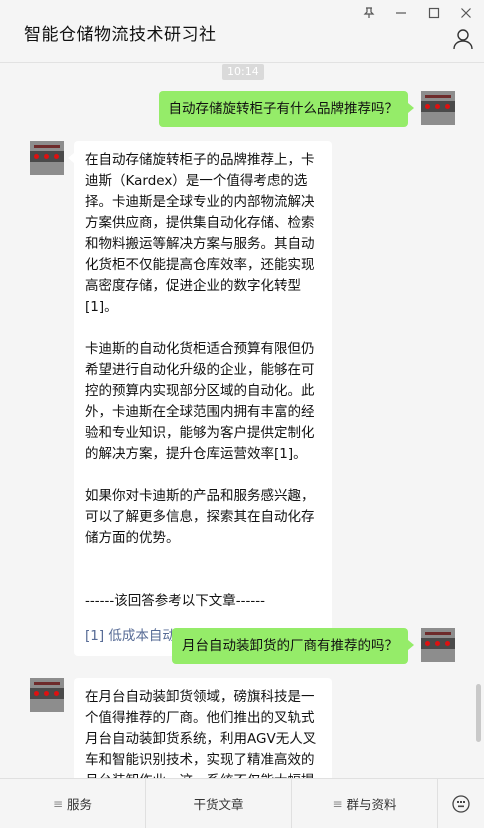  Describe the element at coordinates (243, 72) in the screenshot. I see `timestamp: 10:14` at that location.